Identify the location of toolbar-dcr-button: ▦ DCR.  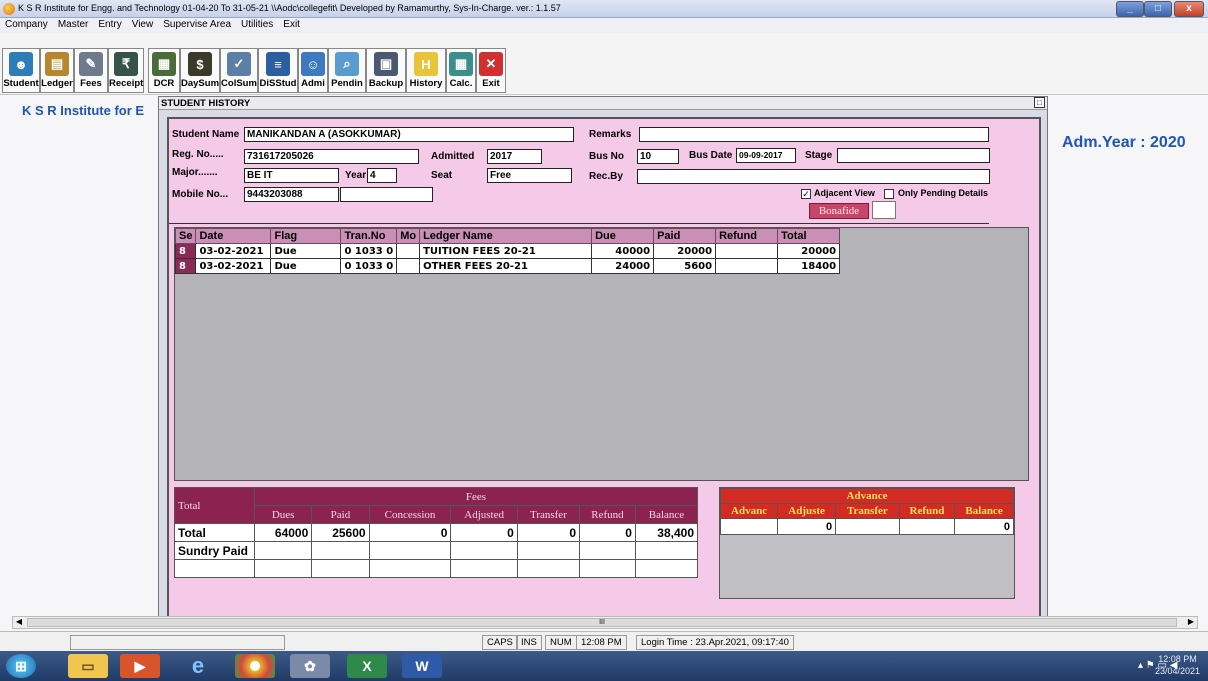
(164, 70).